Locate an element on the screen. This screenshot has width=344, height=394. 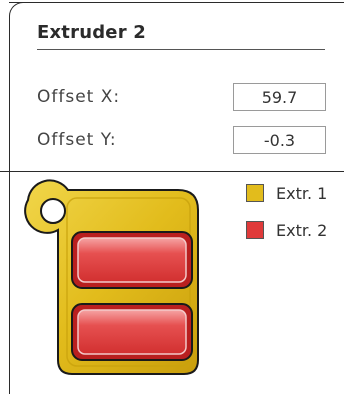
holder-hole is located at coordinates (53, 211).